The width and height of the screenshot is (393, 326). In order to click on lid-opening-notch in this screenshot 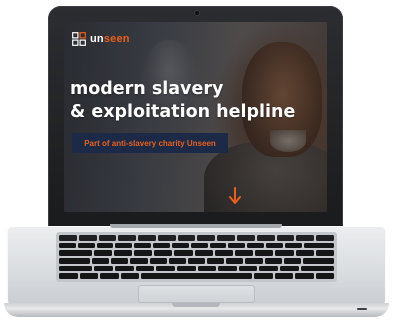, I will do `click(196, 305)`.